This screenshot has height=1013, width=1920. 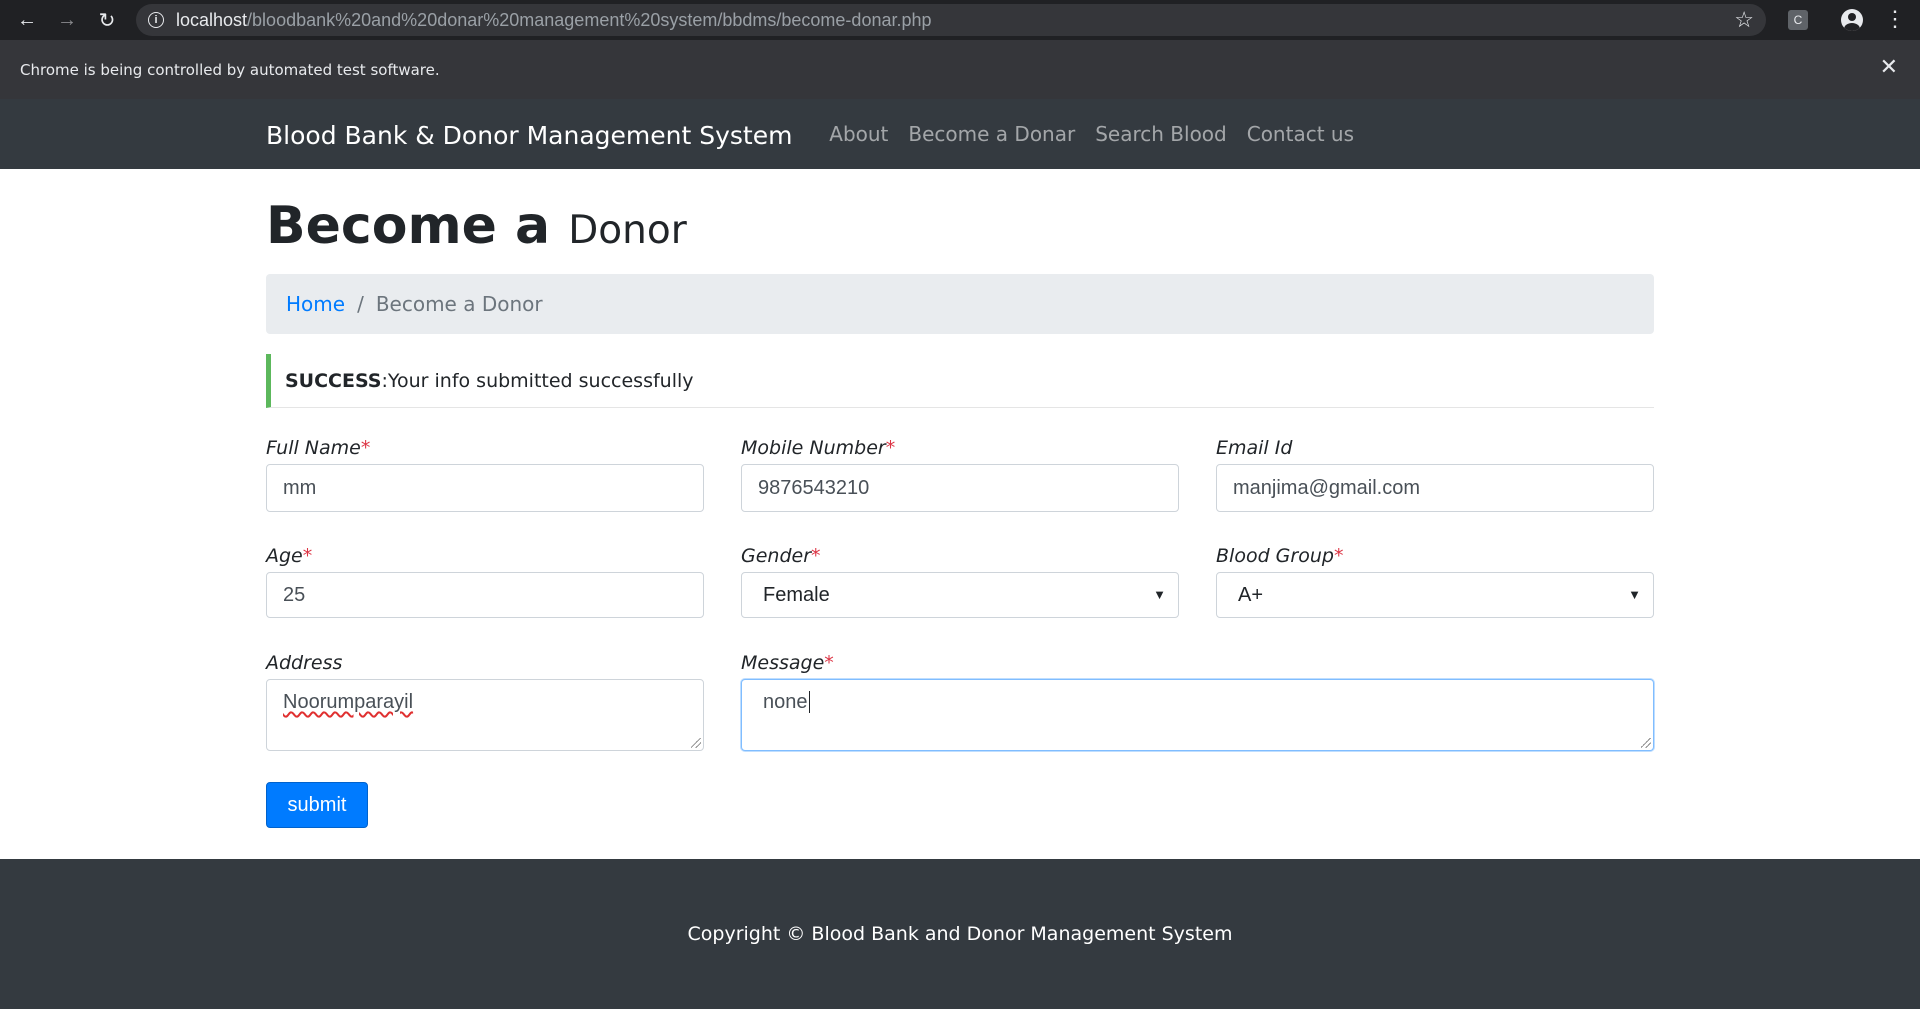 What do you see at coordinates (485, 715) in the screenshot?
I see `address-textarea: Noorumparayil` at bounding box center [485, 715].